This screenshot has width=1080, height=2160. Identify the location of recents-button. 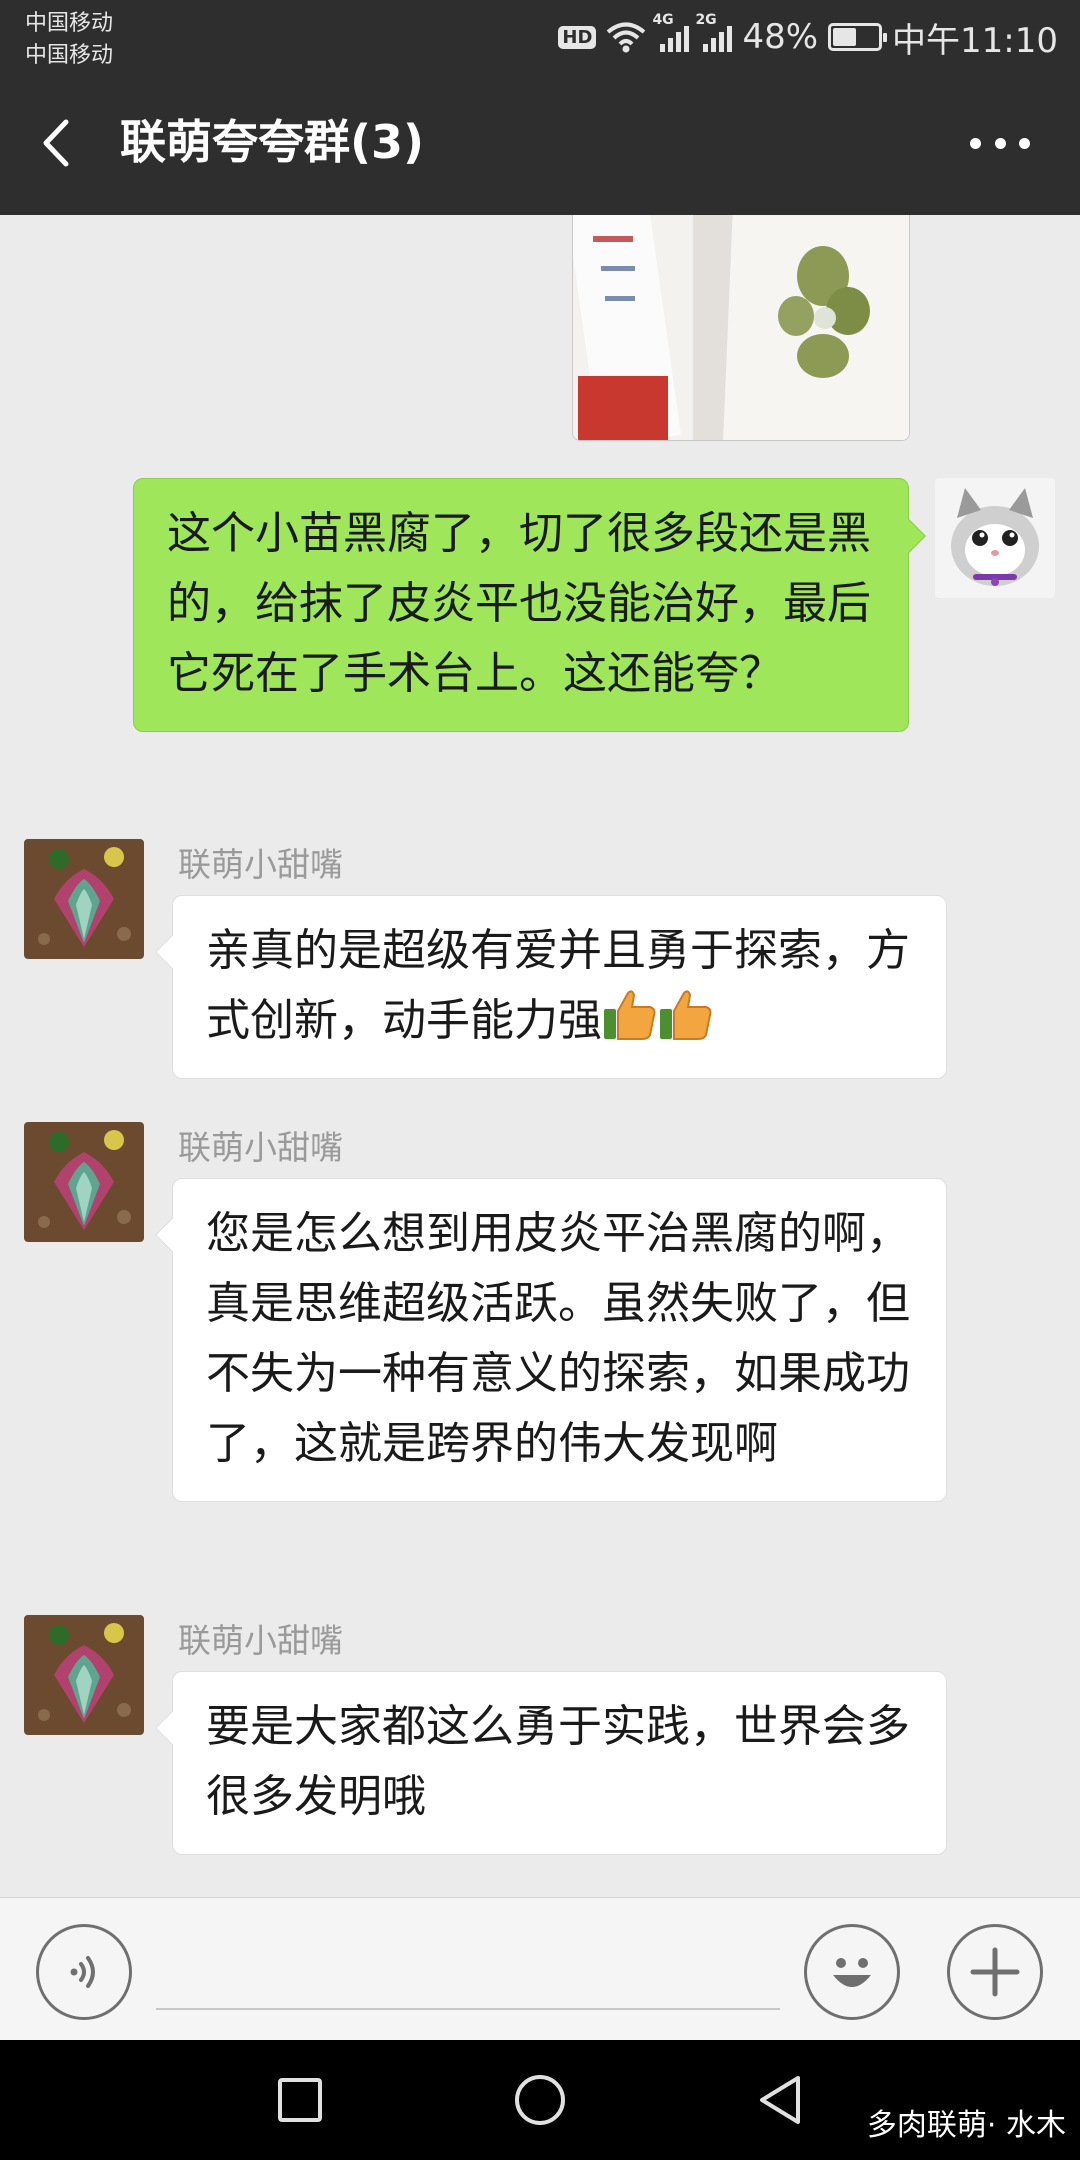
(300, 2100).